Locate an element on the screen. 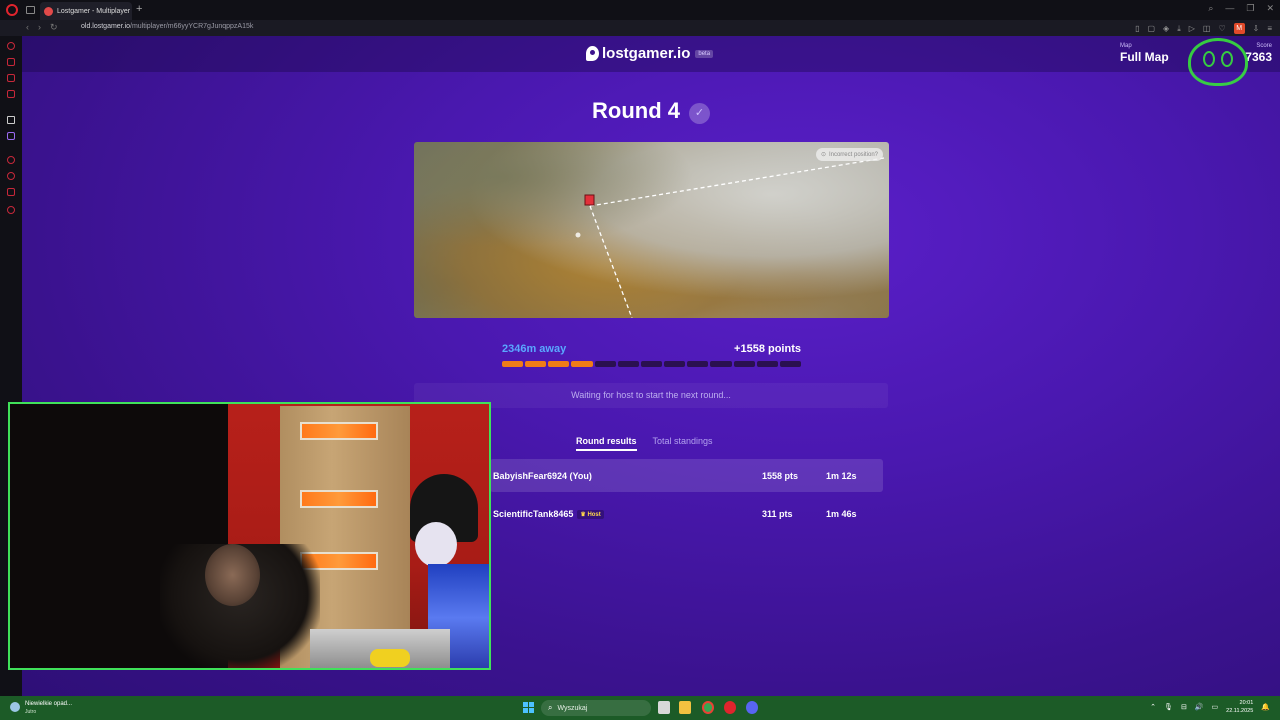 This screenshot has height=720, width=1280. distance-text: 2346m away is located at coordinates (534, 349).